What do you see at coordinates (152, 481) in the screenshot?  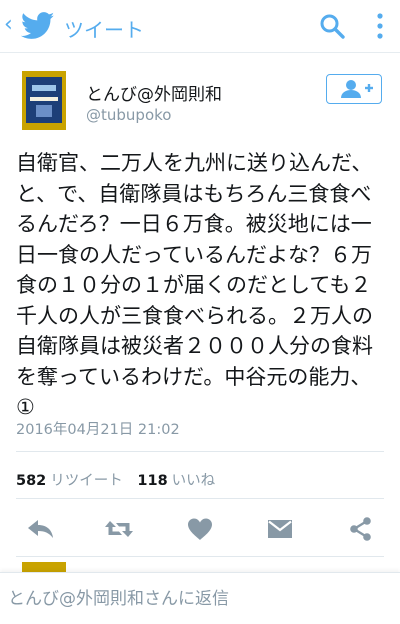 I see `like-count: 118` at bounding box center [152, 481].